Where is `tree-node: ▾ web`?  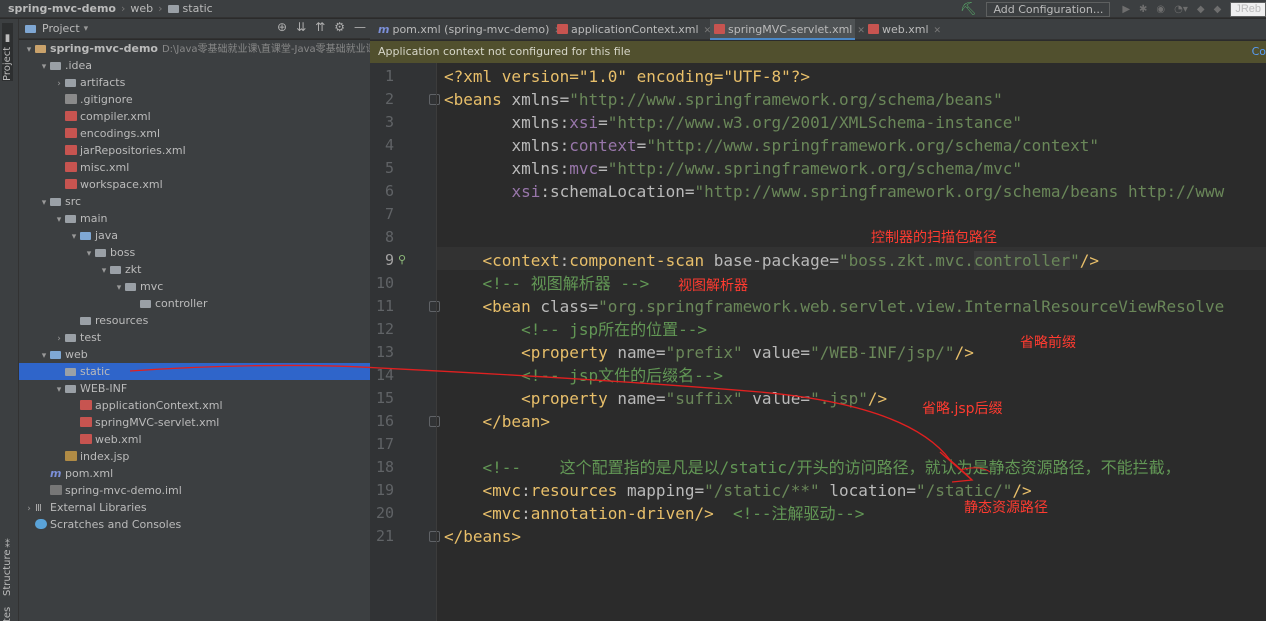 tree-node: ▾ web is located at coordinates (194, 354).